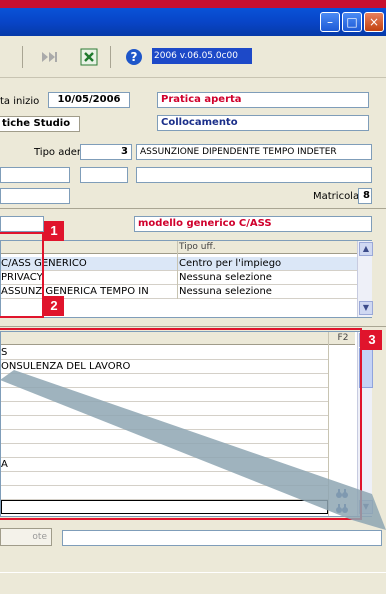 Image resolution: width=386 pixels, height=594 pixels. What do you see at coordinates (254, 152) in the screenshot?
I see `tipo-adempimento-description: ASSUNZIONE DIPENDENTE TEMPO INDETER` at bounding box center [254, 152].